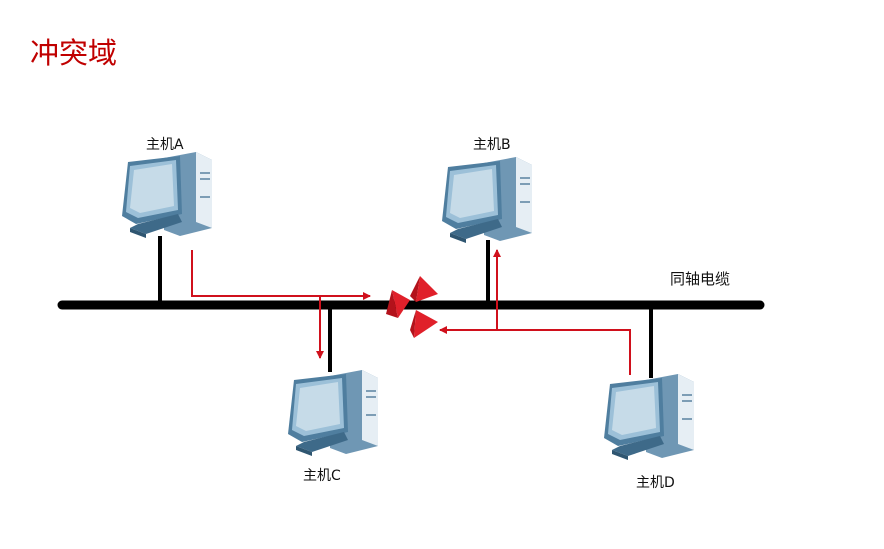 The image size is (884, 549). I want to click on computer-icon-host-d, so click(649, 417).